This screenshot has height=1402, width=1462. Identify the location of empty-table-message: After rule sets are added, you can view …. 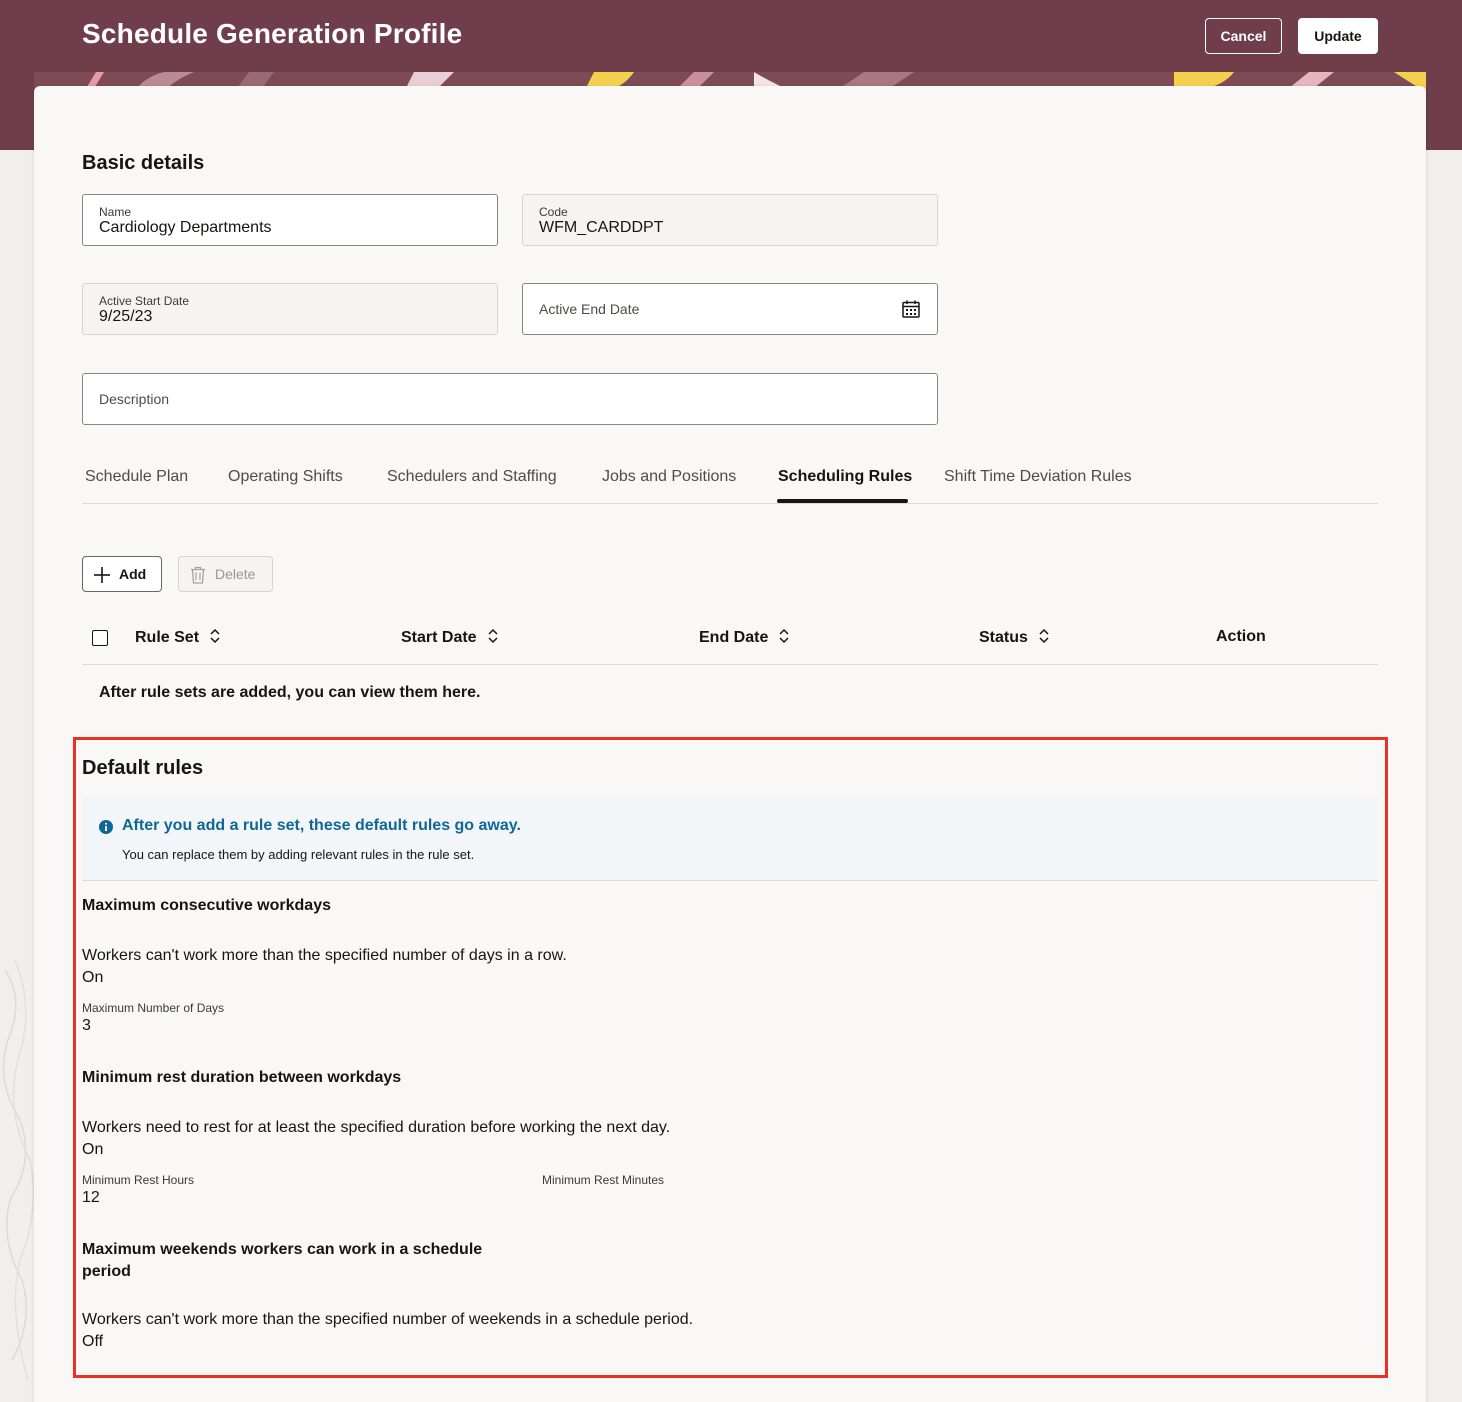
(290, 692).